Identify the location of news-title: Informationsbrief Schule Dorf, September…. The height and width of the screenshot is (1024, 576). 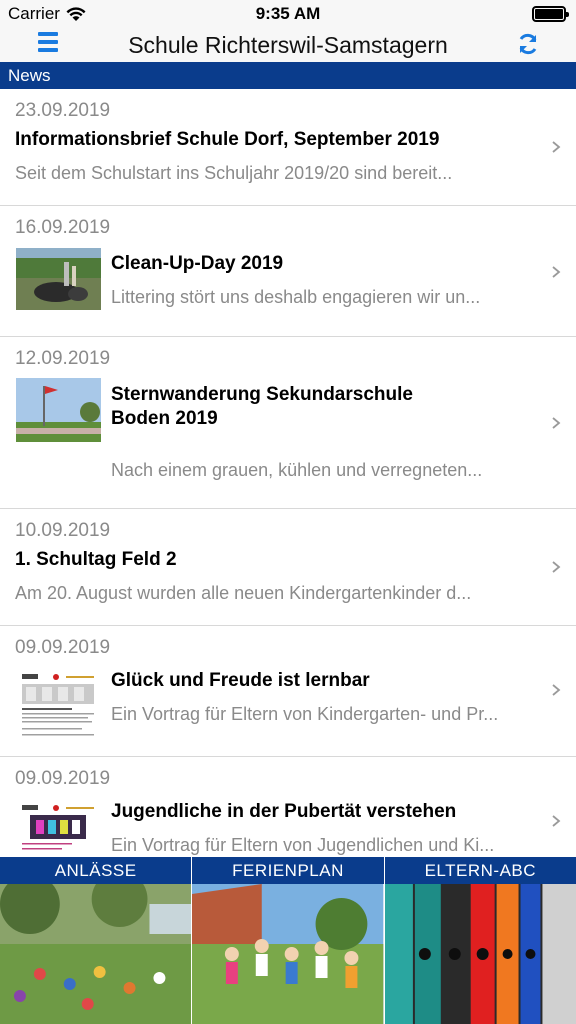
(227, 139).